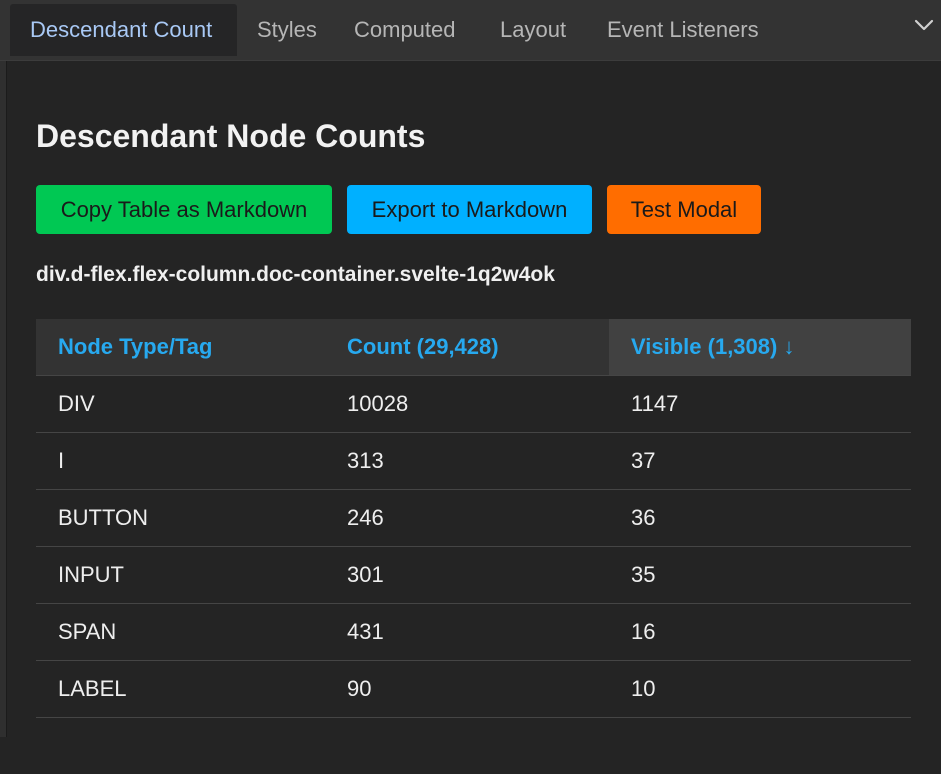  I want to click on page-title: Descendant Node Counts, so click(230, 136).